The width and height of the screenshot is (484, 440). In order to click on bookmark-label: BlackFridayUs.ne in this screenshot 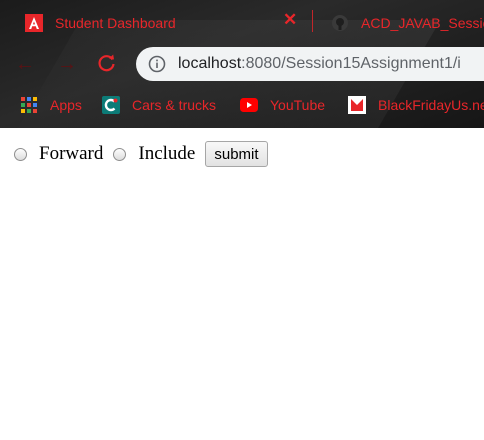, I will do `click(431, 105)`.